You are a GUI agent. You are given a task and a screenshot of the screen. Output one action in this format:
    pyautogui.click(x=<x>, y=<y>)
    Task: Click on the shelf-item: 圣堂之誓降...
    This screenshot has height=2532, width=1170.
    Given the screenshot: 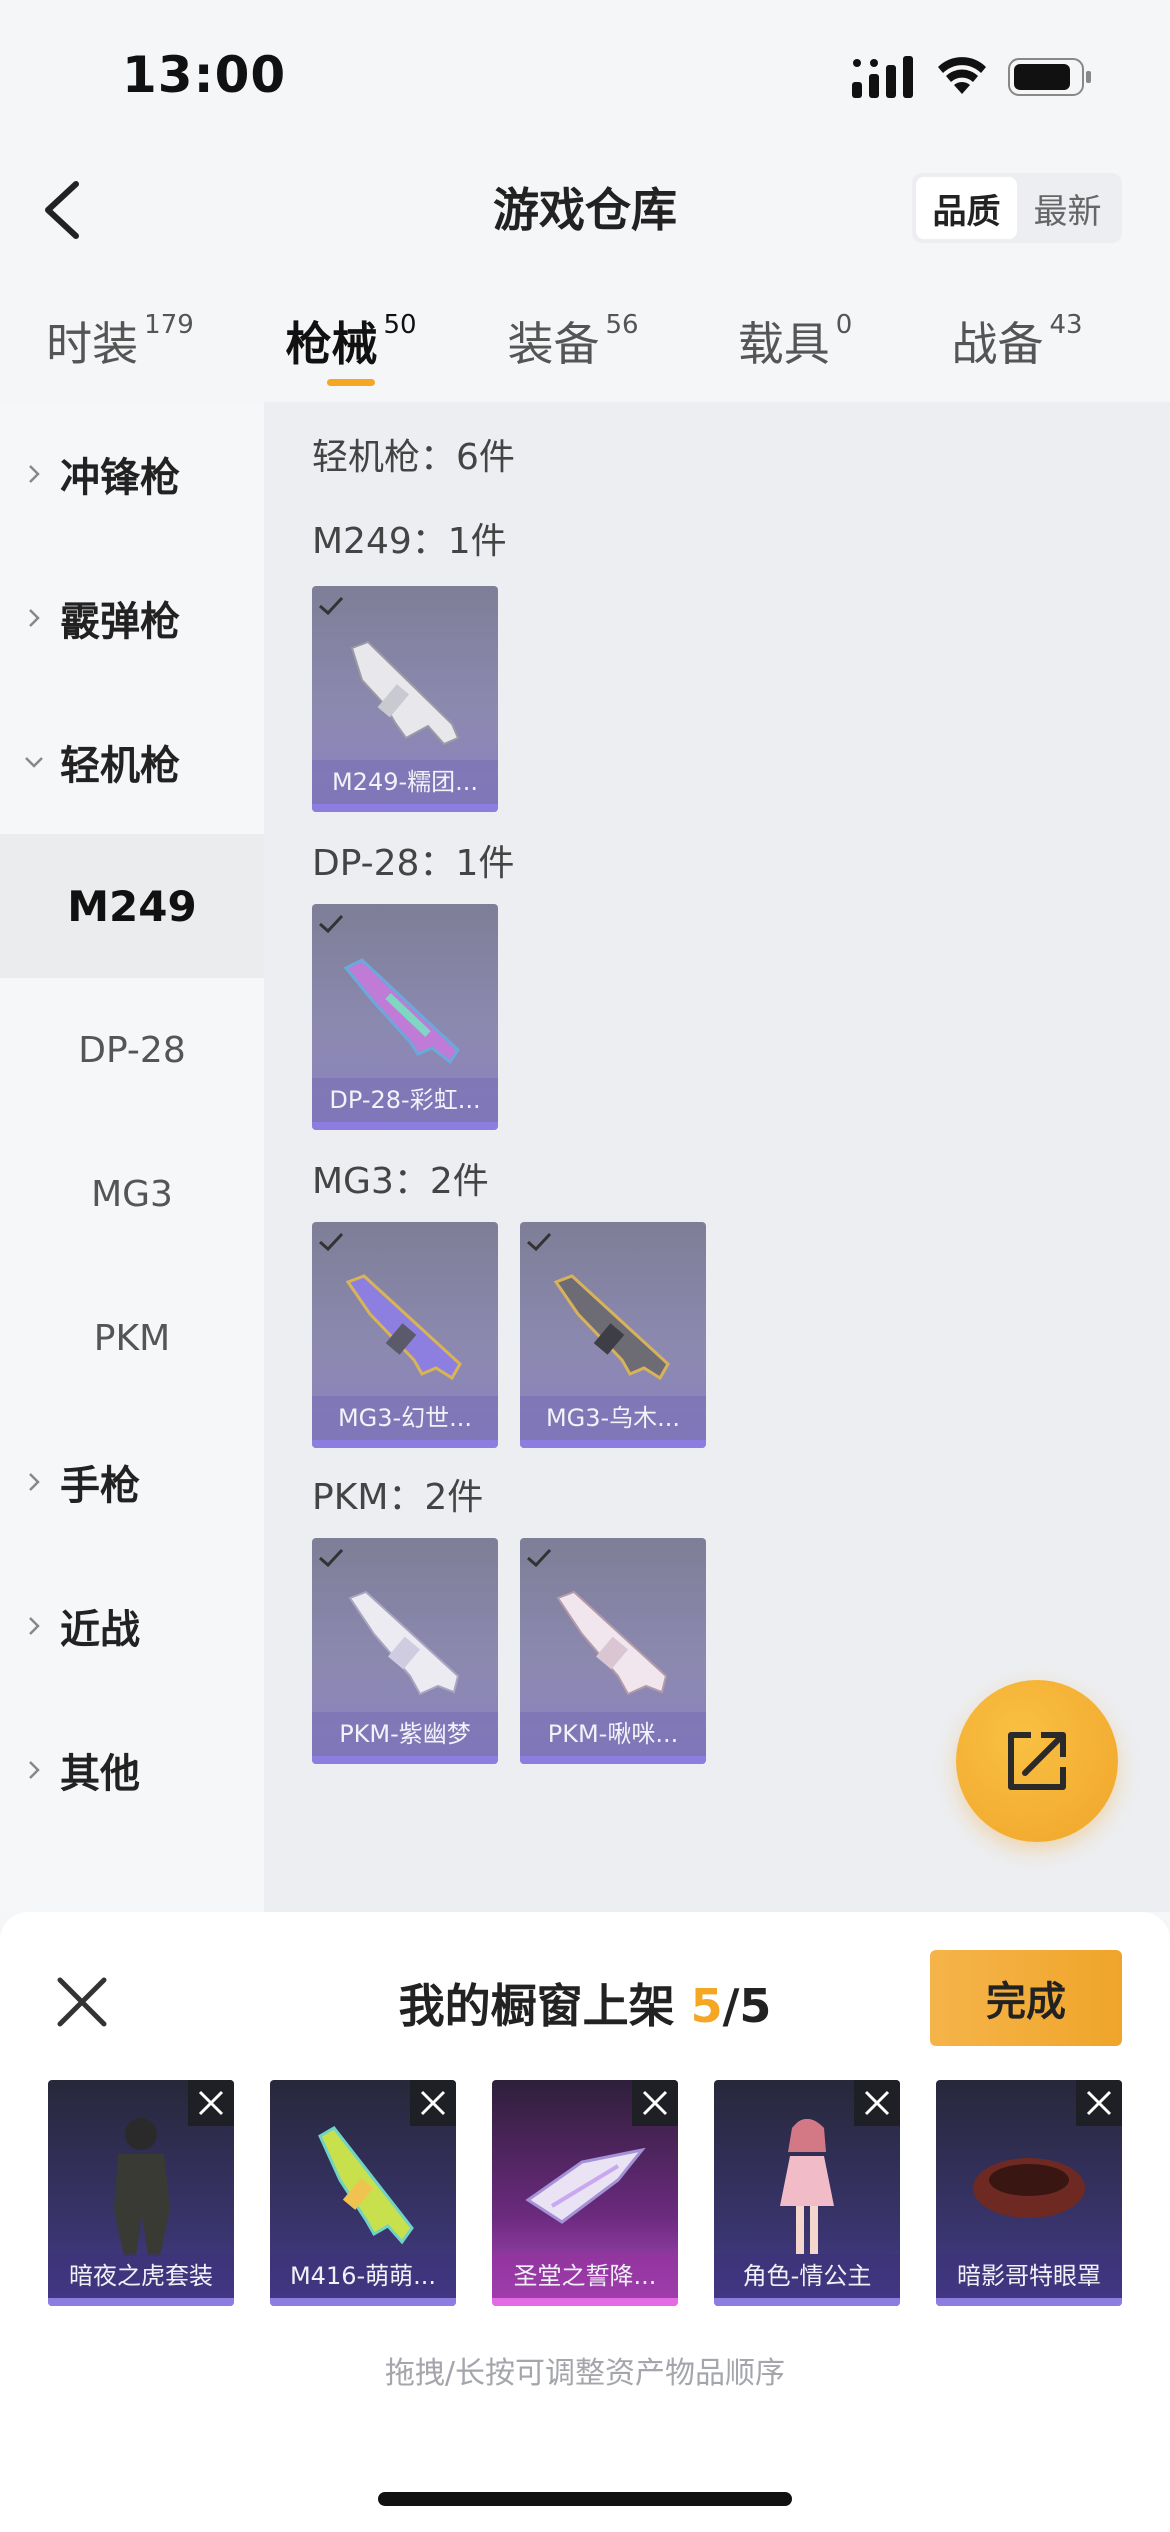 What is the action you would take?
    pyautogui.click(x=585, y=2193)
    